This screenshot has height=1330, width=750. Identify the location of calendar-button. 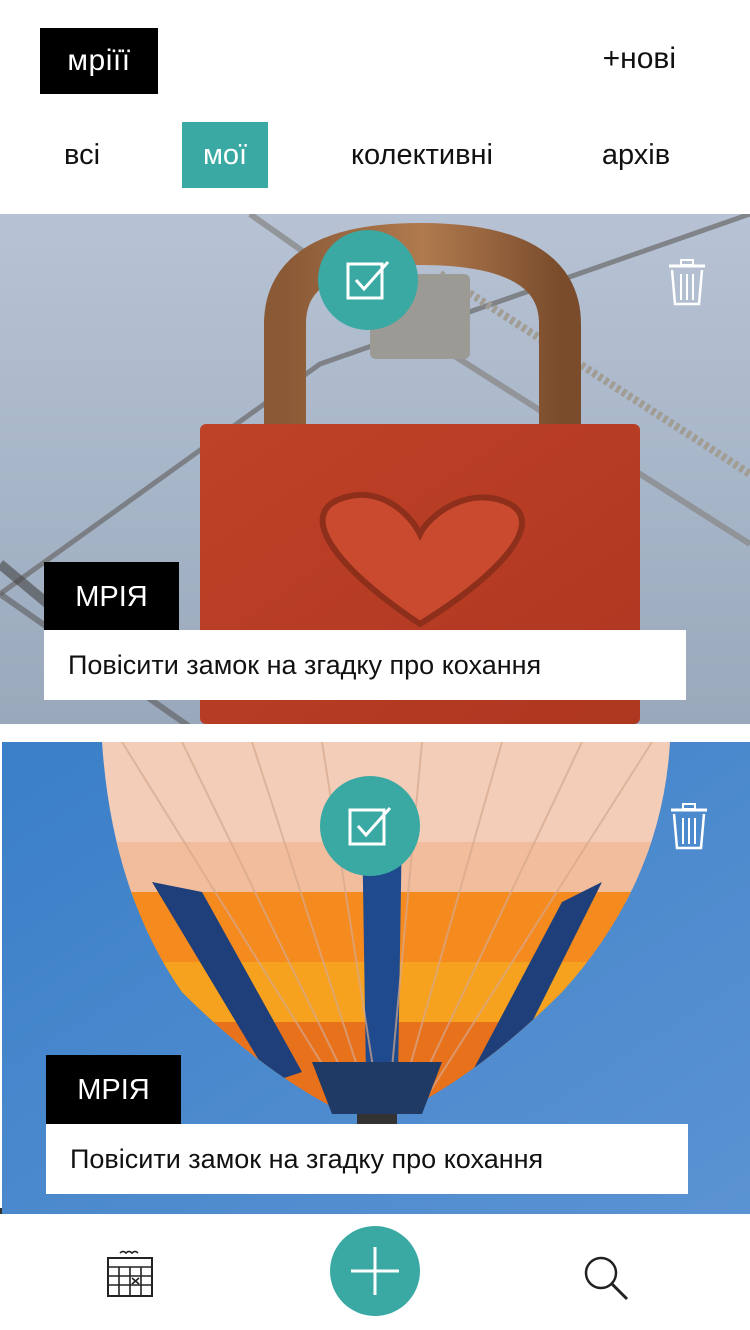
(130, 1274).